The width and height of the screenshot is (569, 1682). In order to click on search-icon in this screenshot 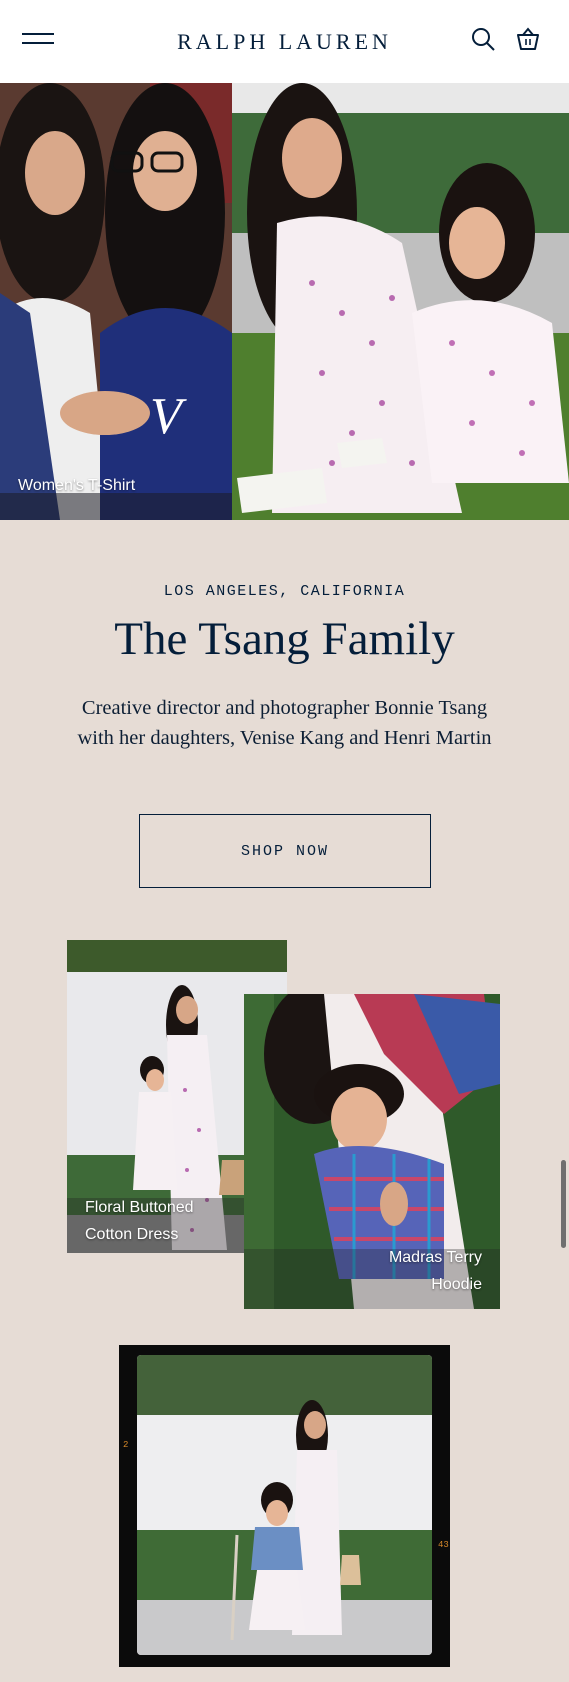, I will do `click(483, 39)`.